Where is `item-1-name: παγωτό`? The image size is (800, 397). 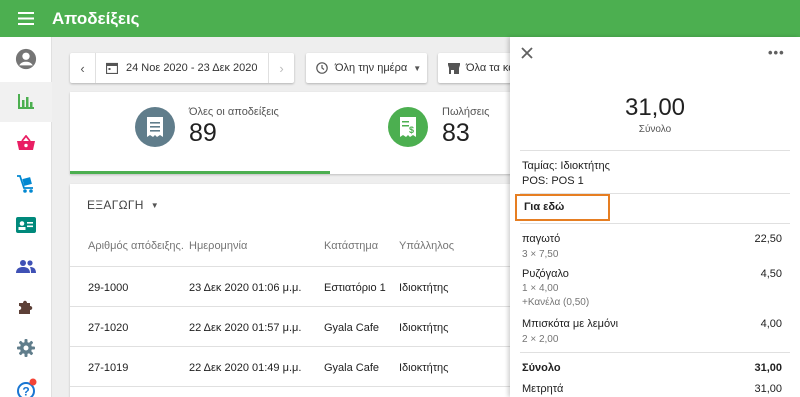
item-1-name: παγωτό is located at coordinates (541, 239).